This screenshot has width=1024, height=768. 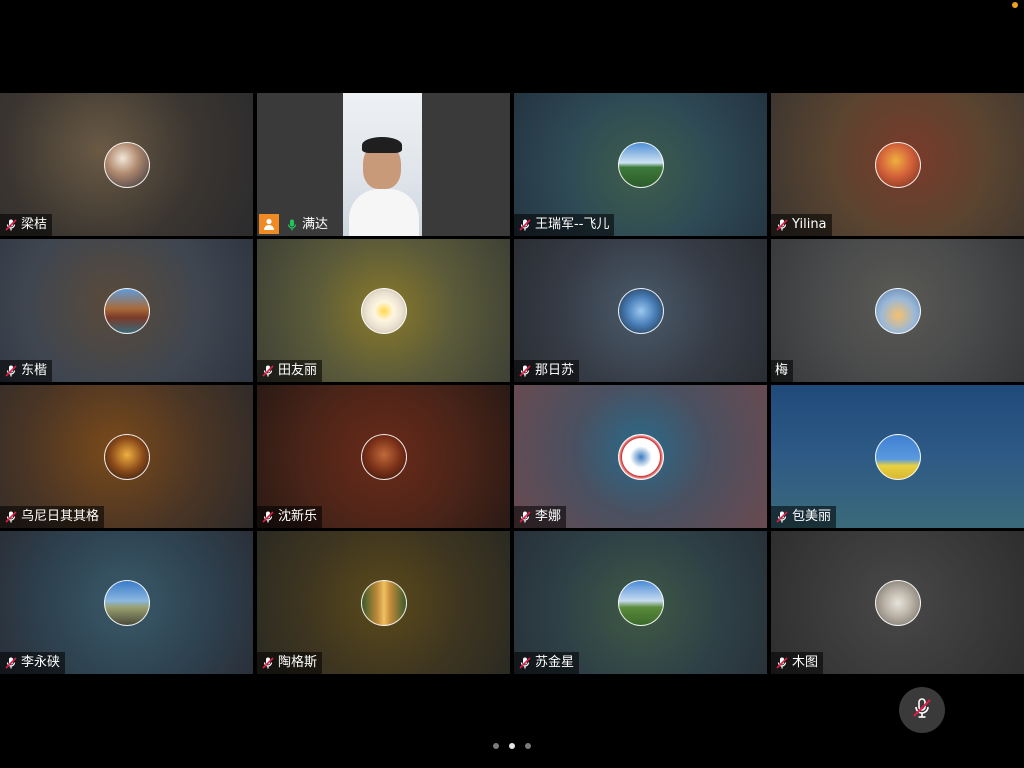 I want to click on participant-tile: 沈新乐, so click(x=383, y=456).